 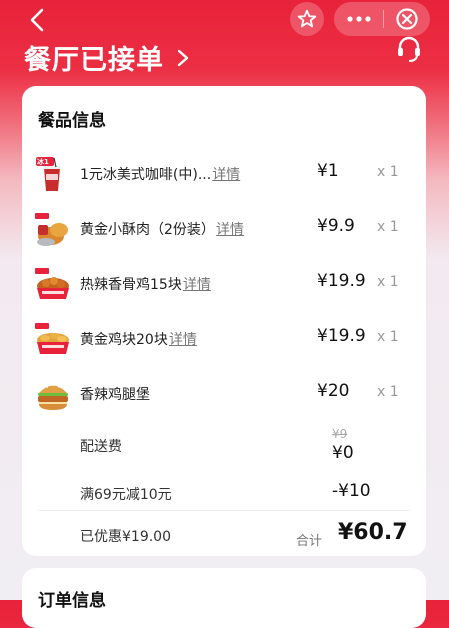 What do you see at coordinates (124, 340) in the screenshot?
I see `item-title: 黄金鸡块20块` at bounding box center [124, 340].